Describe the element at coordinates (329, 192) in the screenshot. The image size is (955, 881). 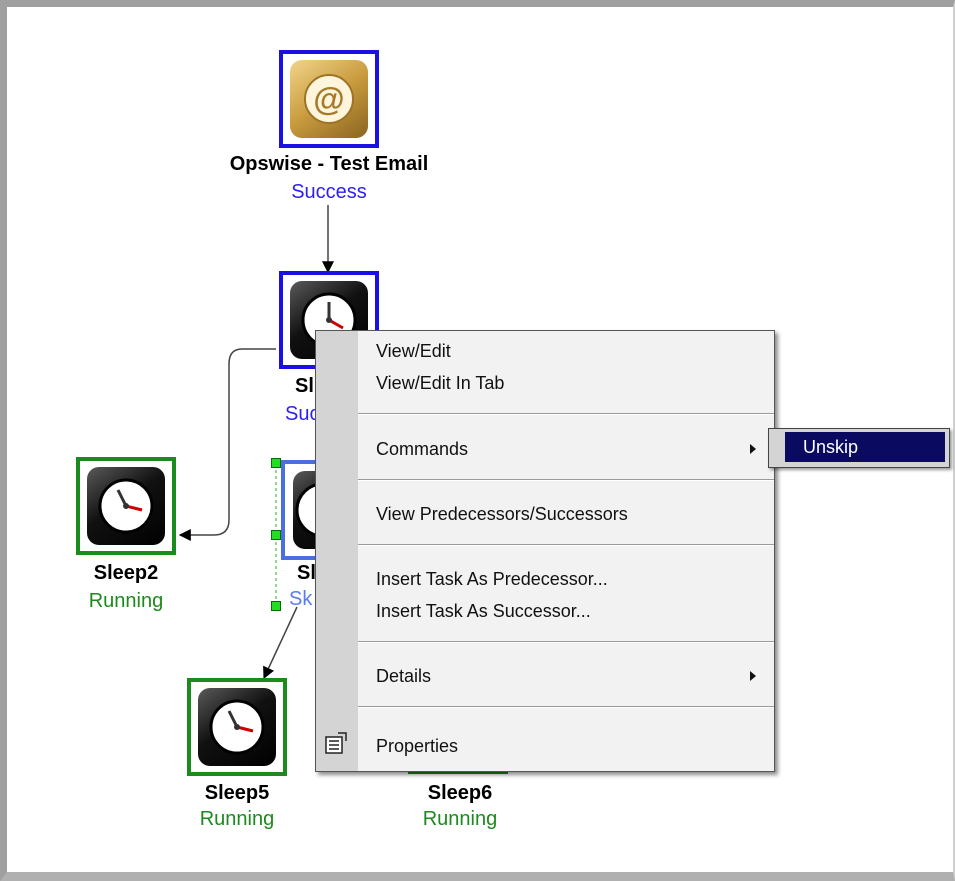
I see `node-status-email: Success` at that location.